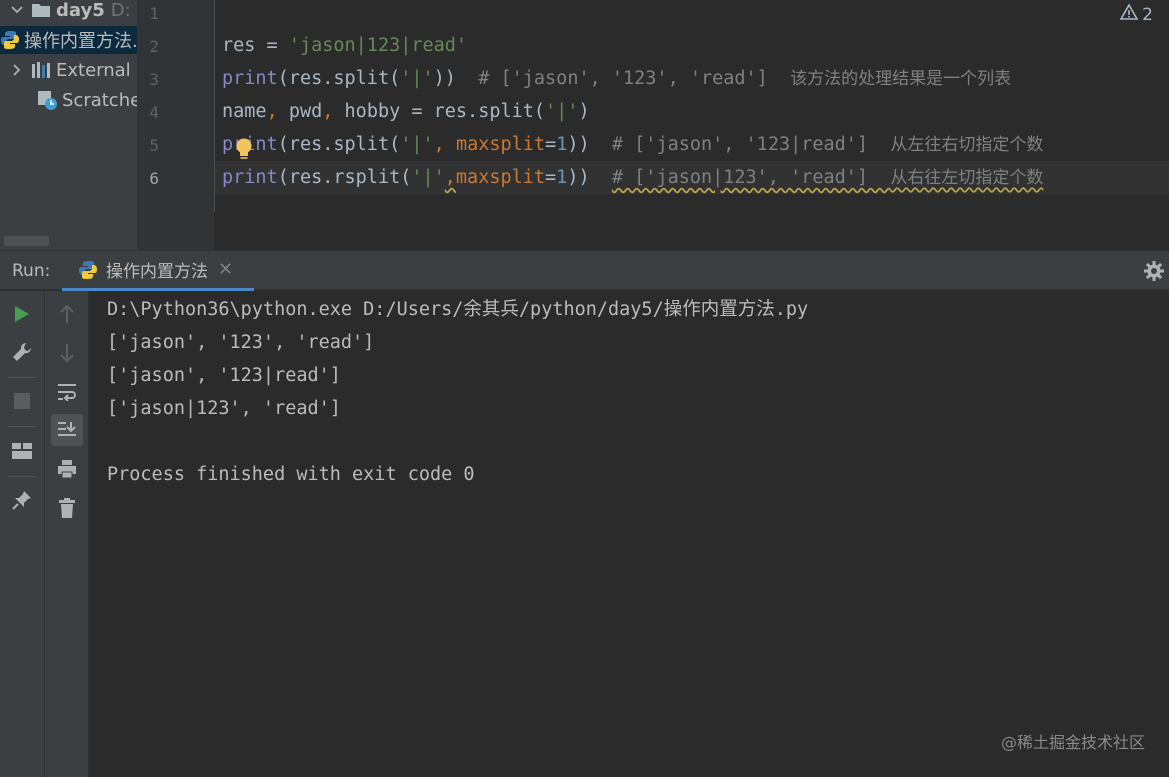 The image size is (1169, 777). Describe the element at coordinates (154, 79) in the screenshot. I see `line-number: 3` at that location.